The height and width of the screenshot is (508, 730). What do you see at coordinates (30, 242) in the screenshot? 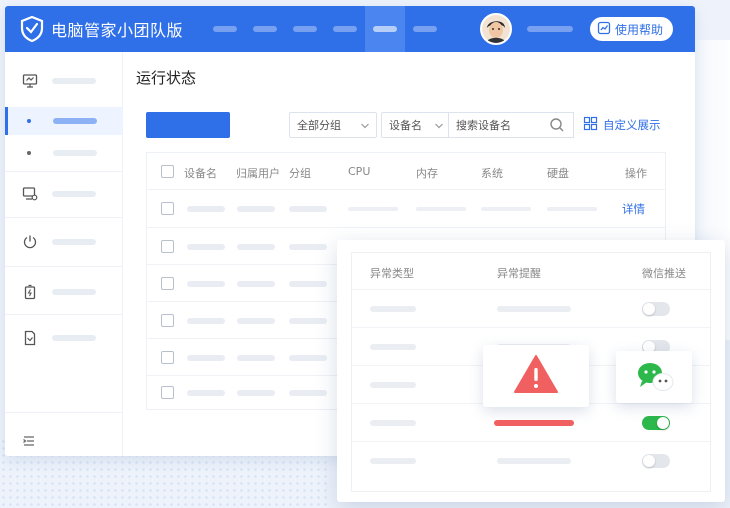
I see `power-icon` at bounding box center [30, 242].